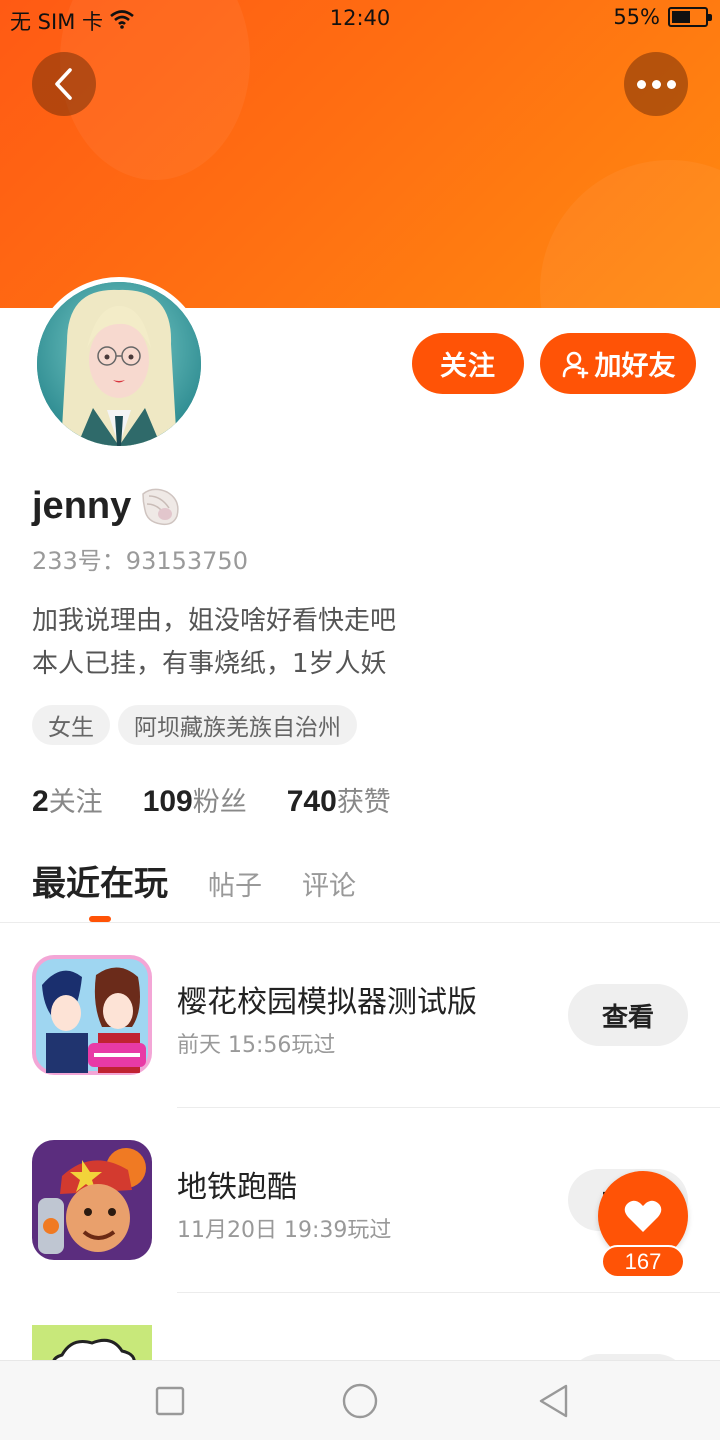  I want to click on recent-apps-button, so click(170, 1401).